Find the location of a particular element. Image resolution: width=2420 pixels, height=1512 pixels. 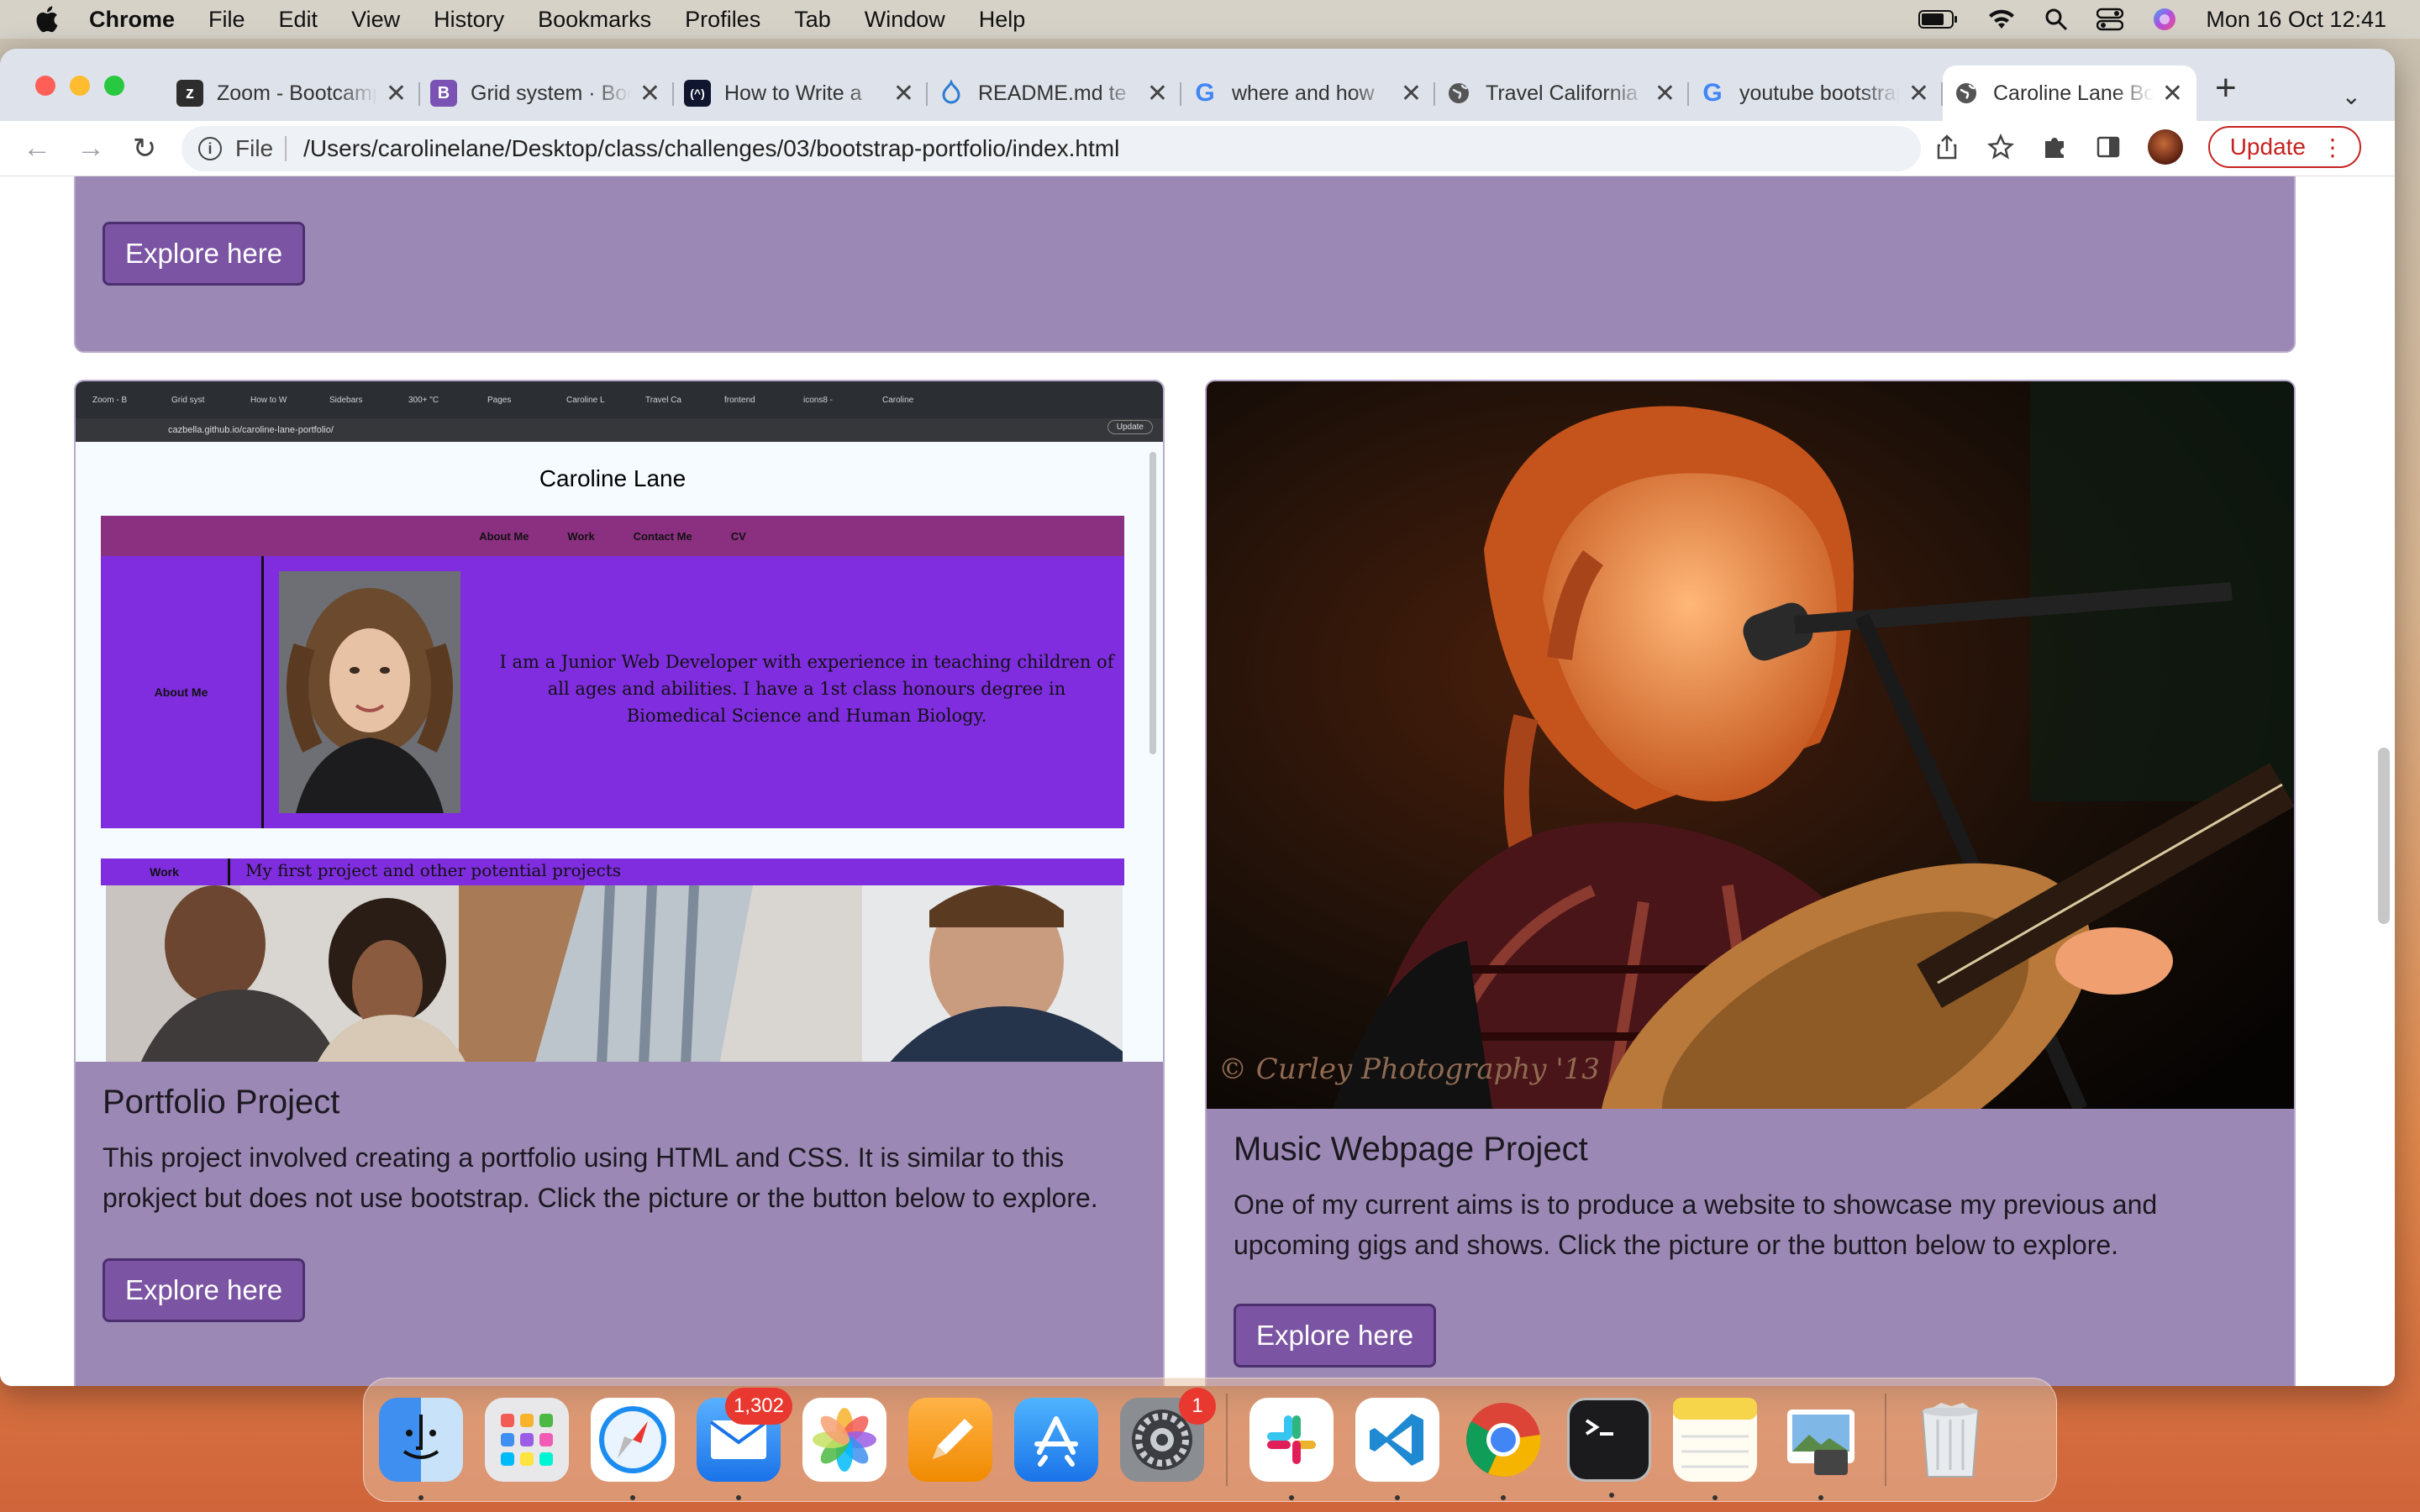

page-scrollbar-thumb is located at coordinates (2384, 836).